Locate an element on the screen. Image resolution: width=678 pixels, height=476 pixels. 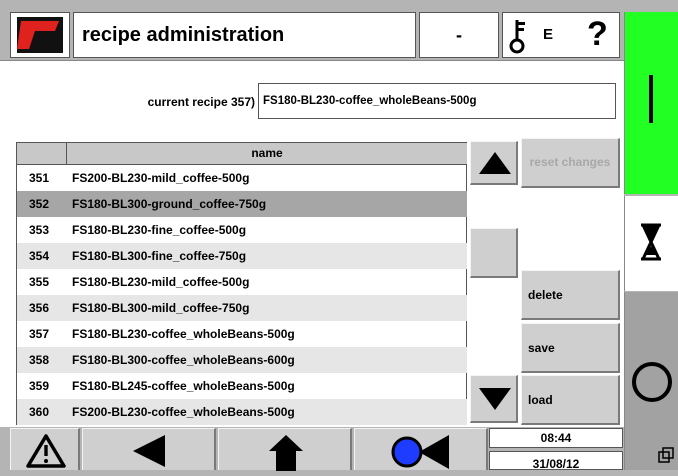
recipe-name: FS180-BL230-fine_coffee-500g is located at coordinates (159, 230).